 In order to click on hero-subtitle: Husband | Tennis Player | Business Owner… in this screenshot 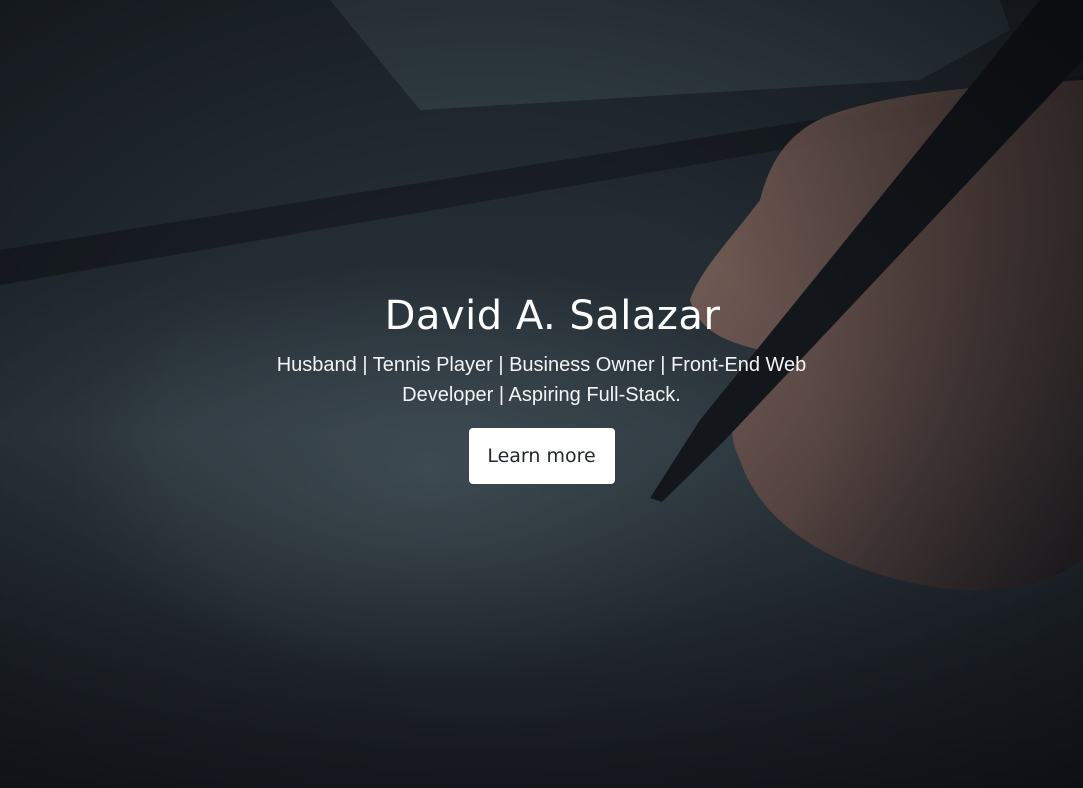, I will do `click(541, 380)`.